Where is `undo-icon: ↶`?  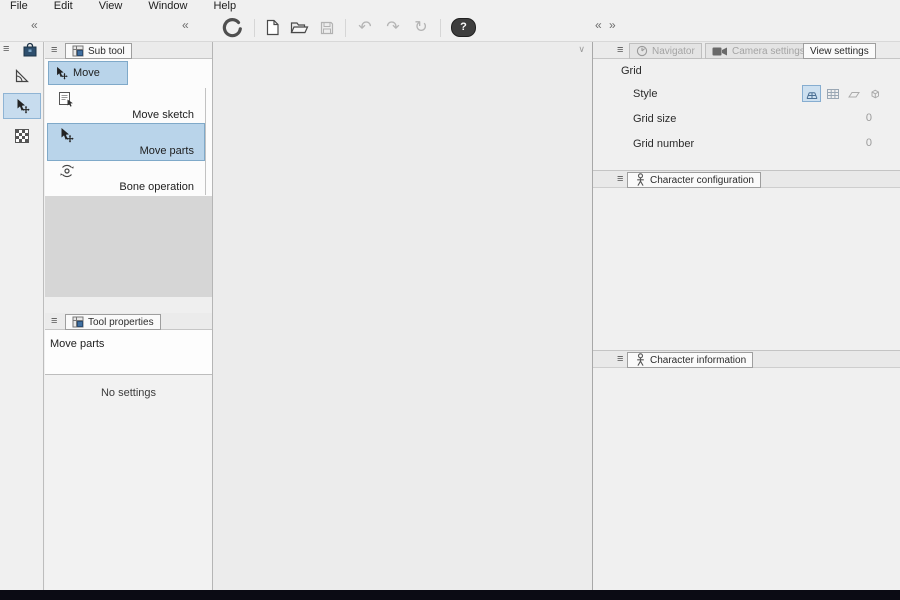
undo-icon: ↶ is located at coordinates (365, 27).